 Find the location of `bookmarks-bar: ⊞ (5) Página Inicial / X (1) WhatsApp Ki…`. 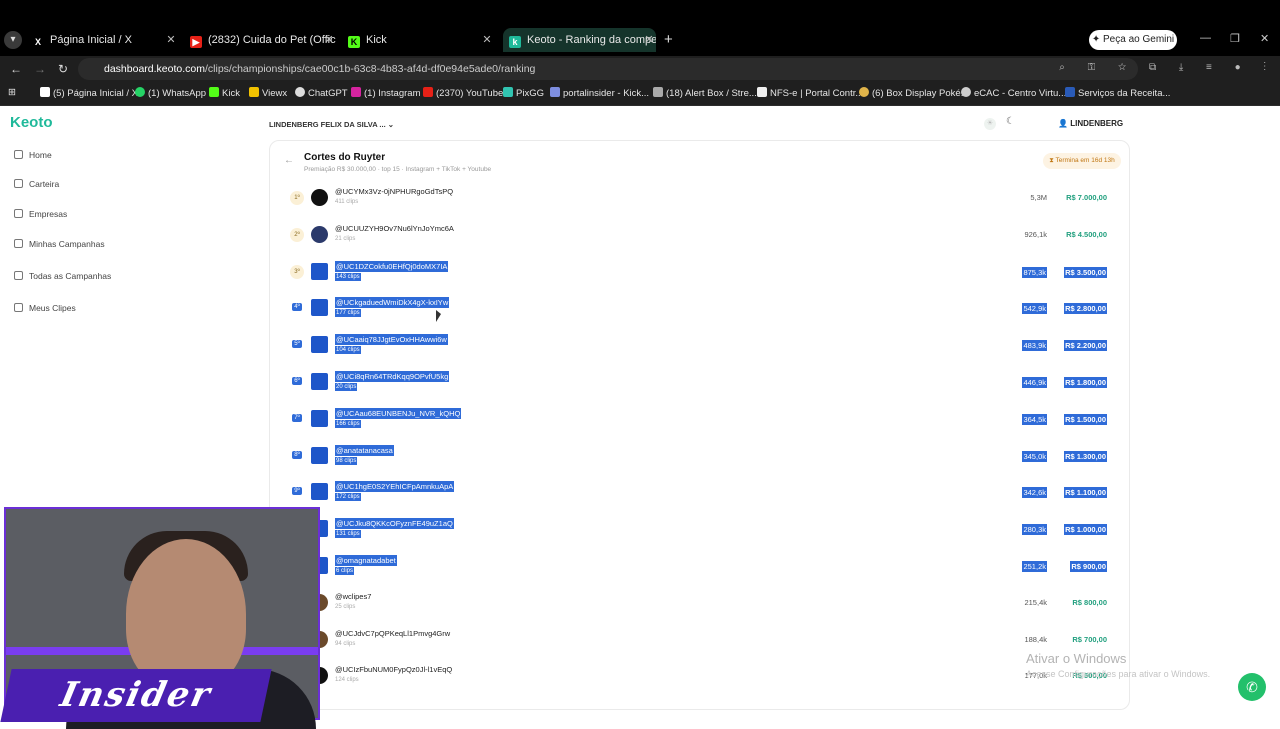

bookmarks-bar: ⊞ (5) Página Inicial / X (1) WhatsApp Ki… is located at coordinates (640, 94).